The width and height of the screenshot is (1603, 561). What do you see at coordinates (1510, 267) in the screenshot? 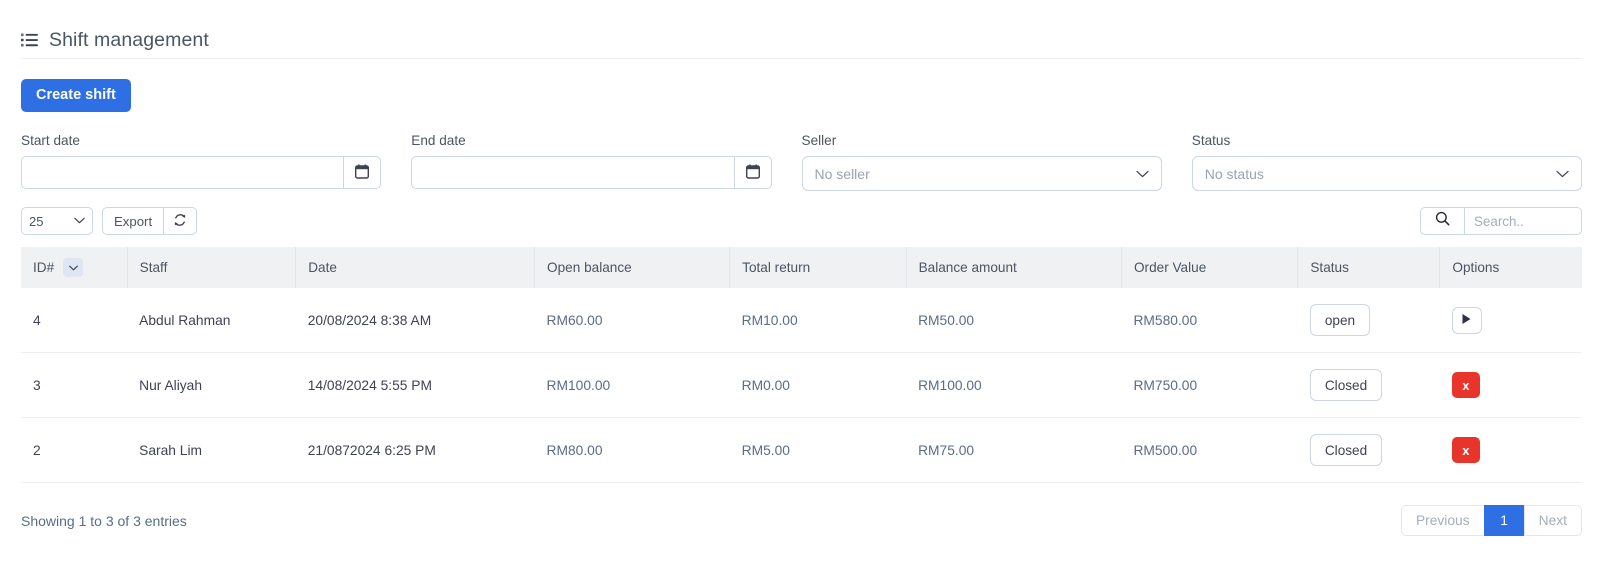
I see `column-header-options: Options` at bounding box center [1510, 267].